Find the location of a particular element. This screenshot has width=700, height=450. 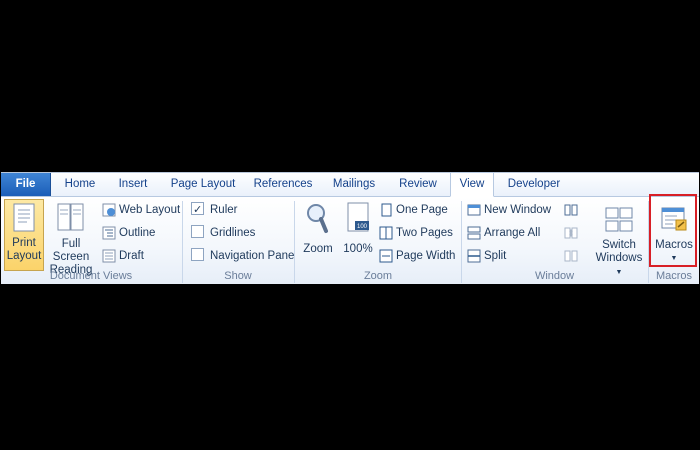

arrange-all-icon is located at coordinates (474, 233).